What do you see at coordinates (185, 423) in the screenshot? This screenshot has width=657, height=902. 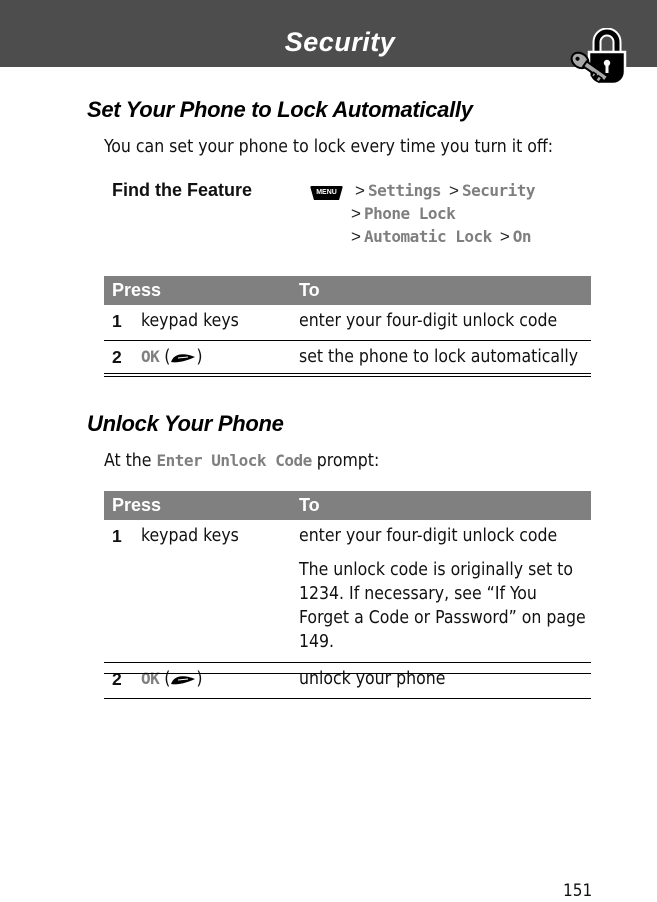 I see `section-heading-unlock: Unlock Your Phone` at bounding box center [185, 423].